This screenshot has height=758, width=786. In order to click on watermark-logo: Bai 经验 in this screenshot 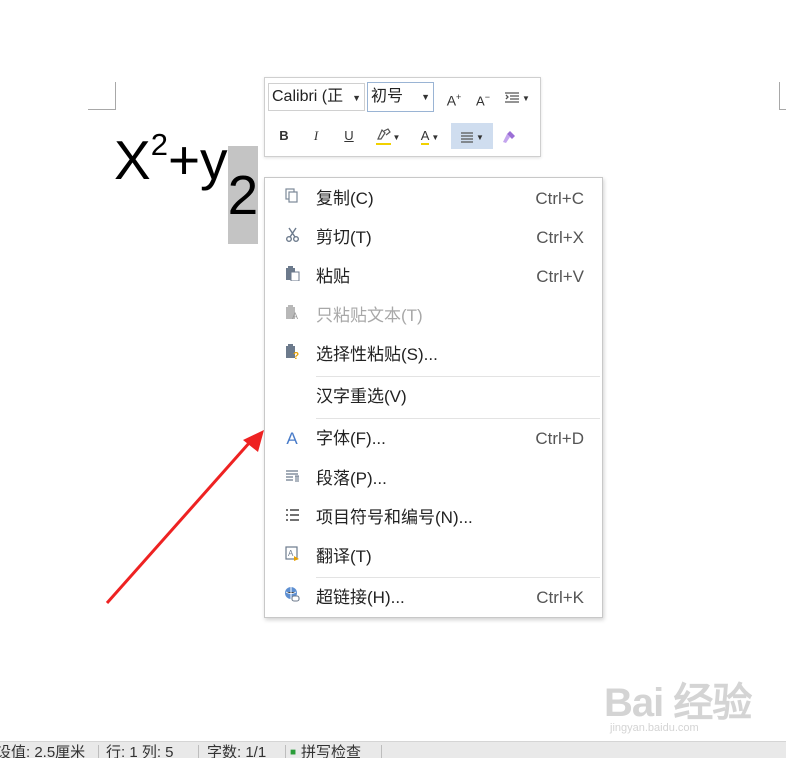, I will do `click(678, 703)`.